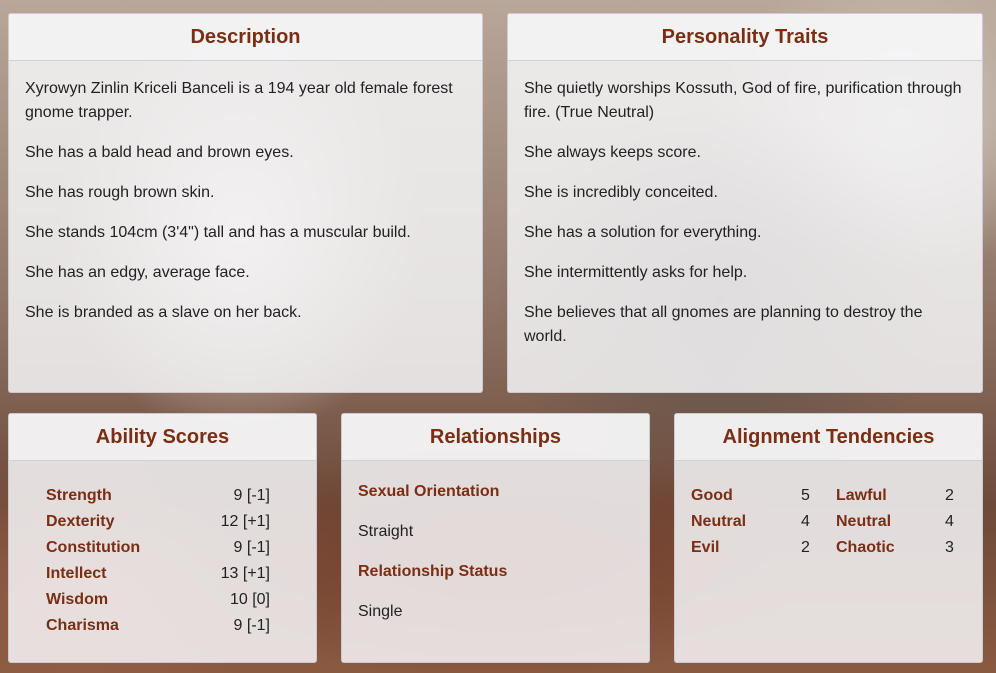 Image resolution: width=996 pixels, height=673 pixels. I want to click on relationships-title: Relationships, so click(495, 437).